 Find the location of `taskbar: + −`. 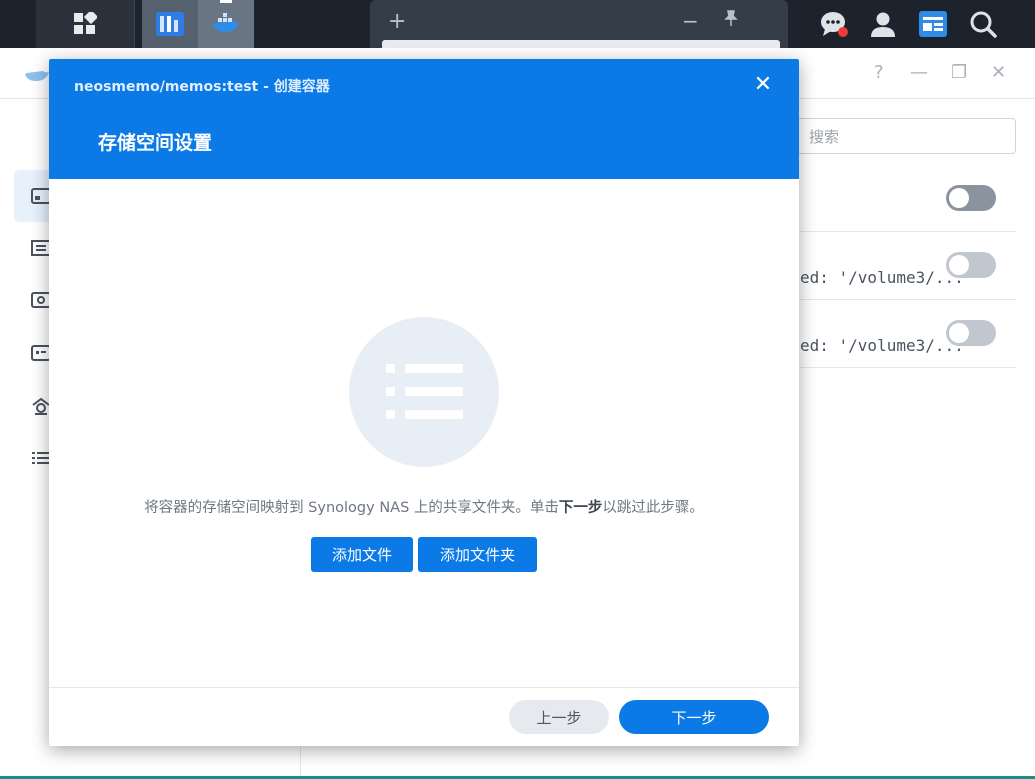

taskbar: + − is located at coordinates (517, 24).